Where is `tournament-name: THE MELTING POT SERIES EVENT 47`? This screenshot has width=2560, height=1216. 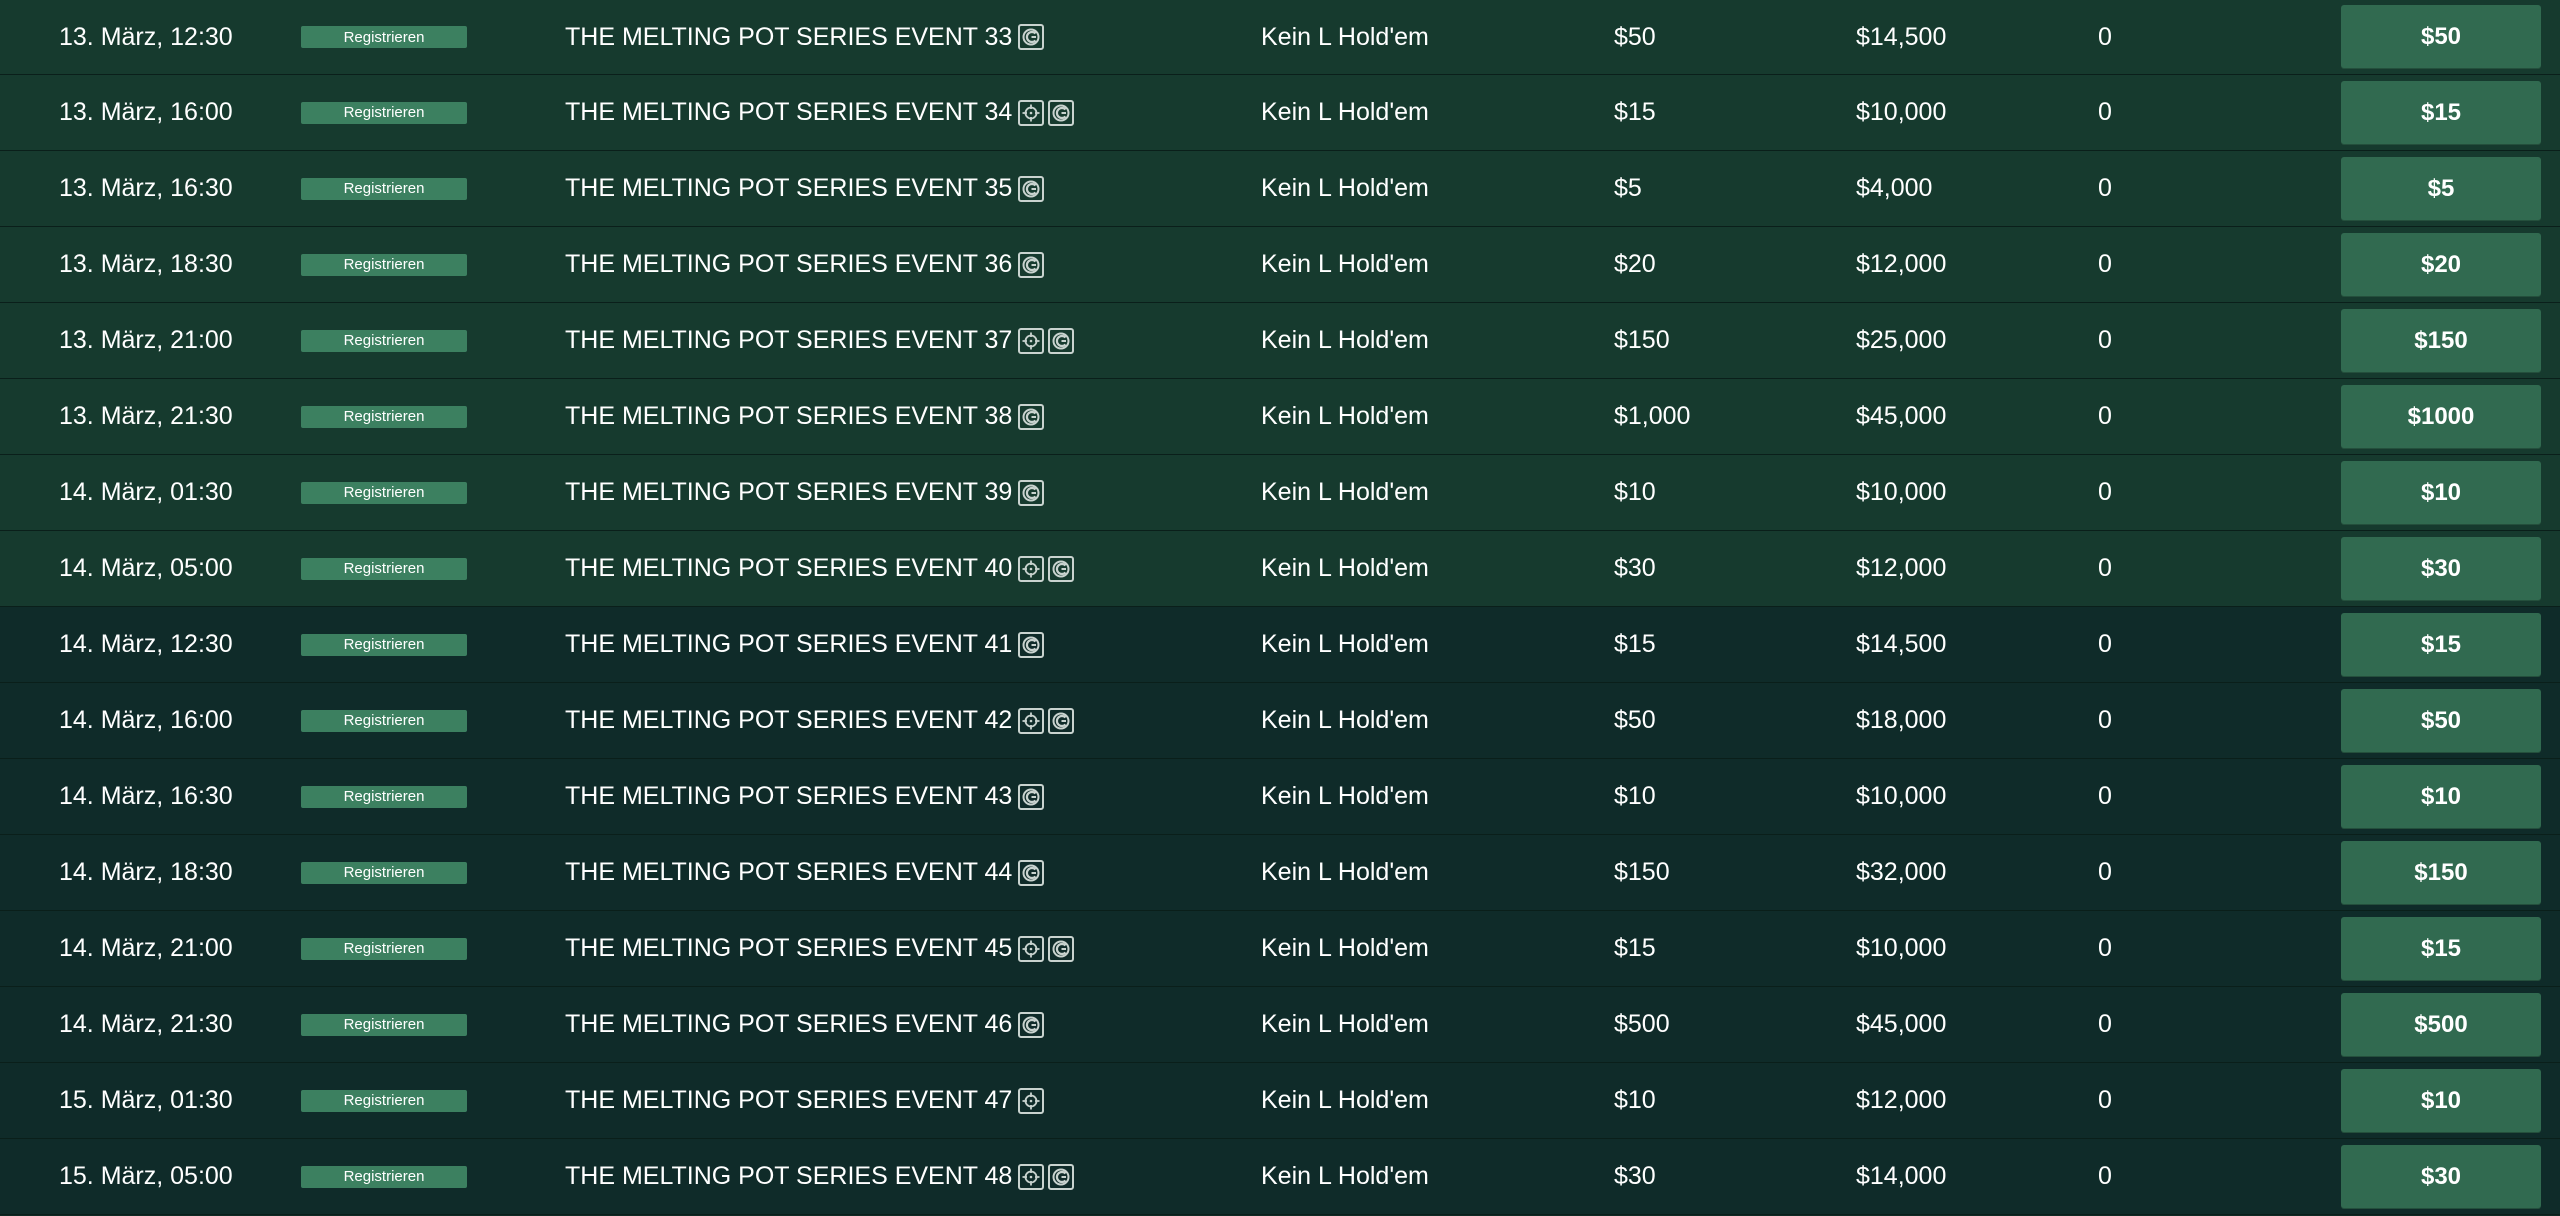 tournament-name: THE MELTING POT SERIES EVENT 47 is located at coordinates (788, 1100).